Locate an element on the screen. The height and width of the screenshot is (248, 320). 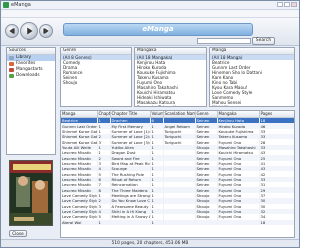
table-cell: Summer of Love [2/4] is located at coordinates (130, 137).